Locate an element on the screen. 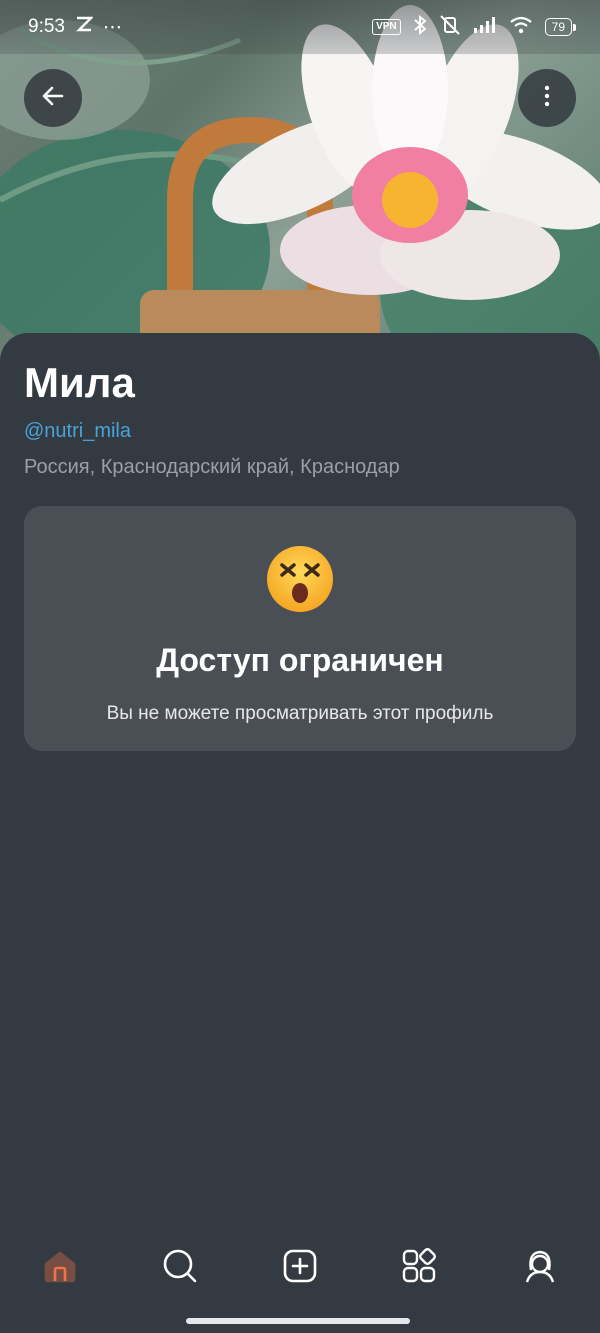  home-icon is located at coordinates (60, 1268).